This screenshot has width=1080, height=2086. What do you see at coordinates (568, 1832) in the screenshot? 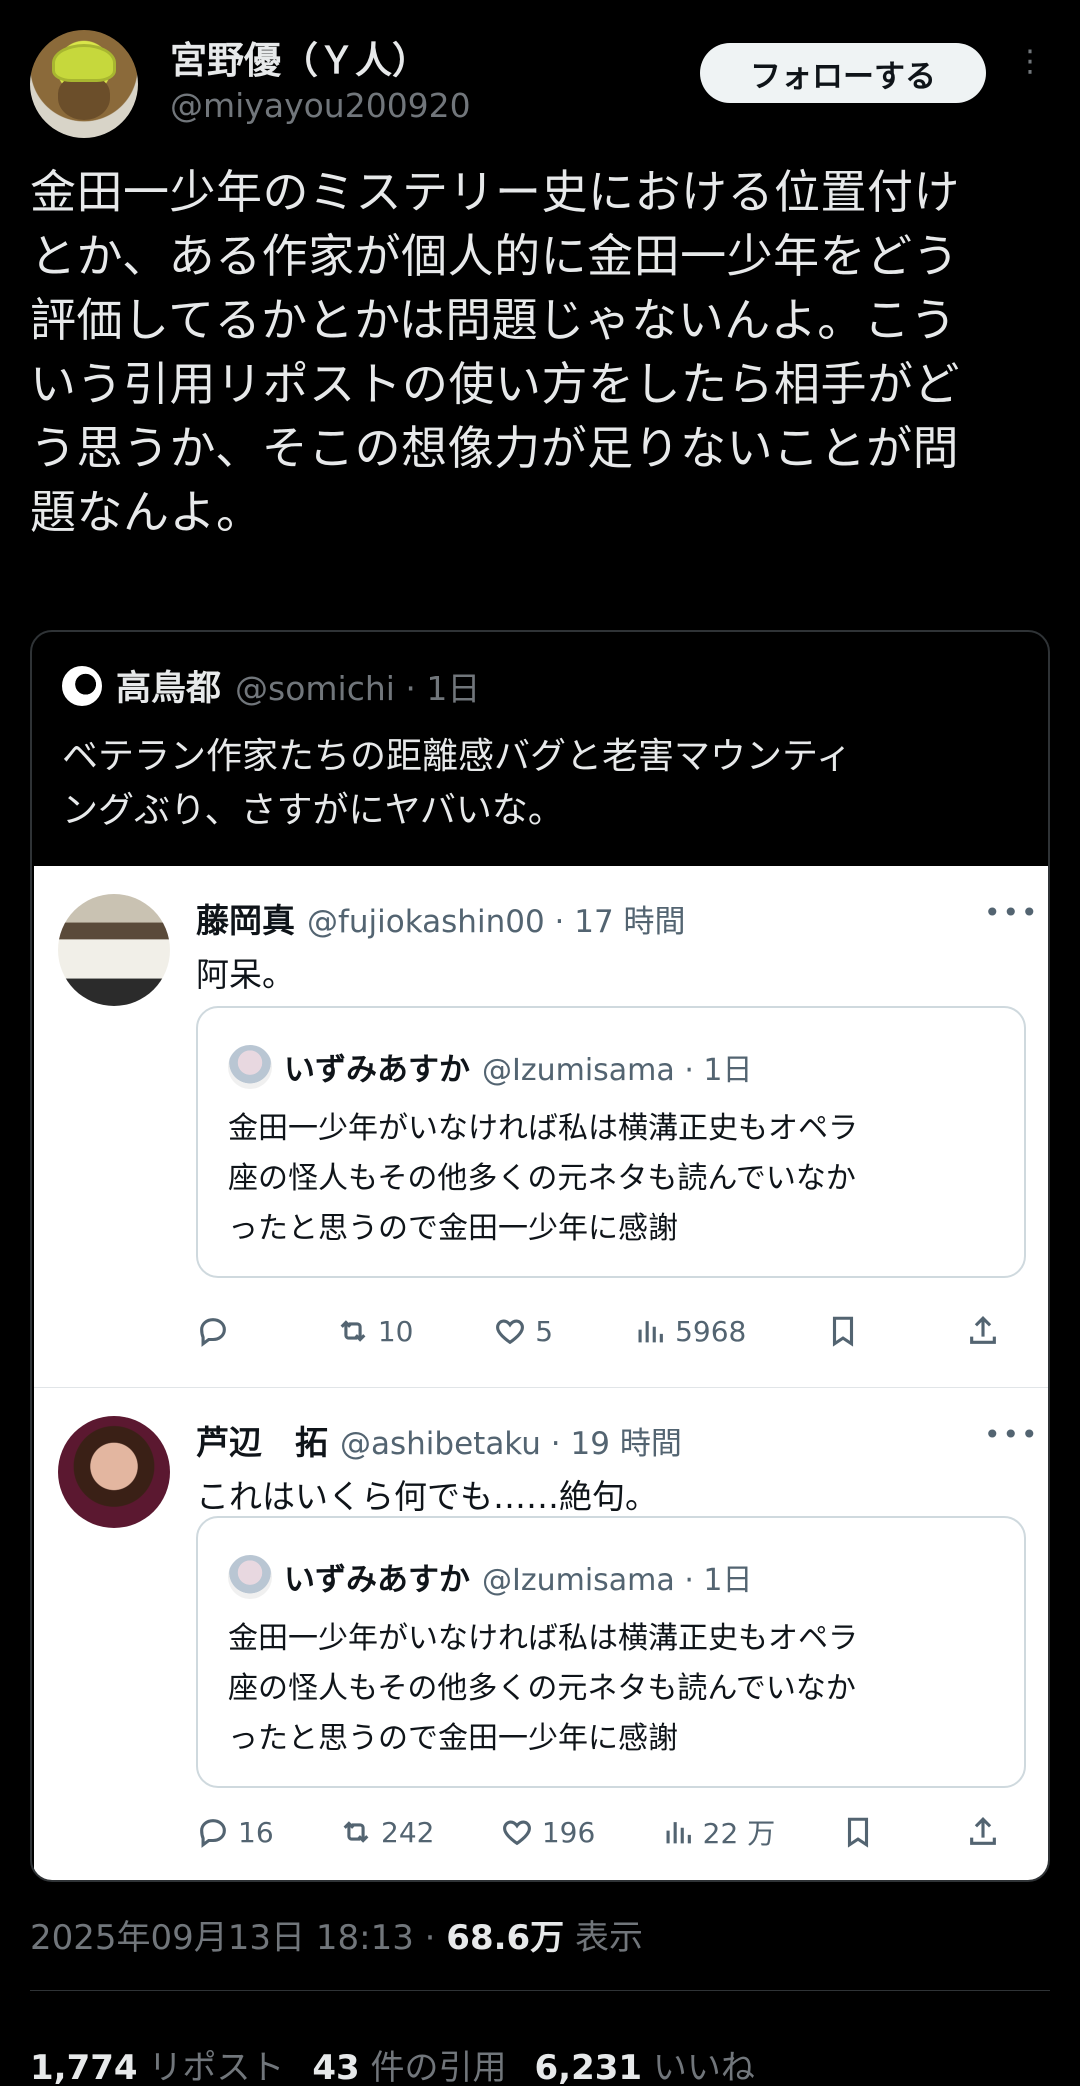
I see `like-count: 196` at bounding box center [568, 1832].